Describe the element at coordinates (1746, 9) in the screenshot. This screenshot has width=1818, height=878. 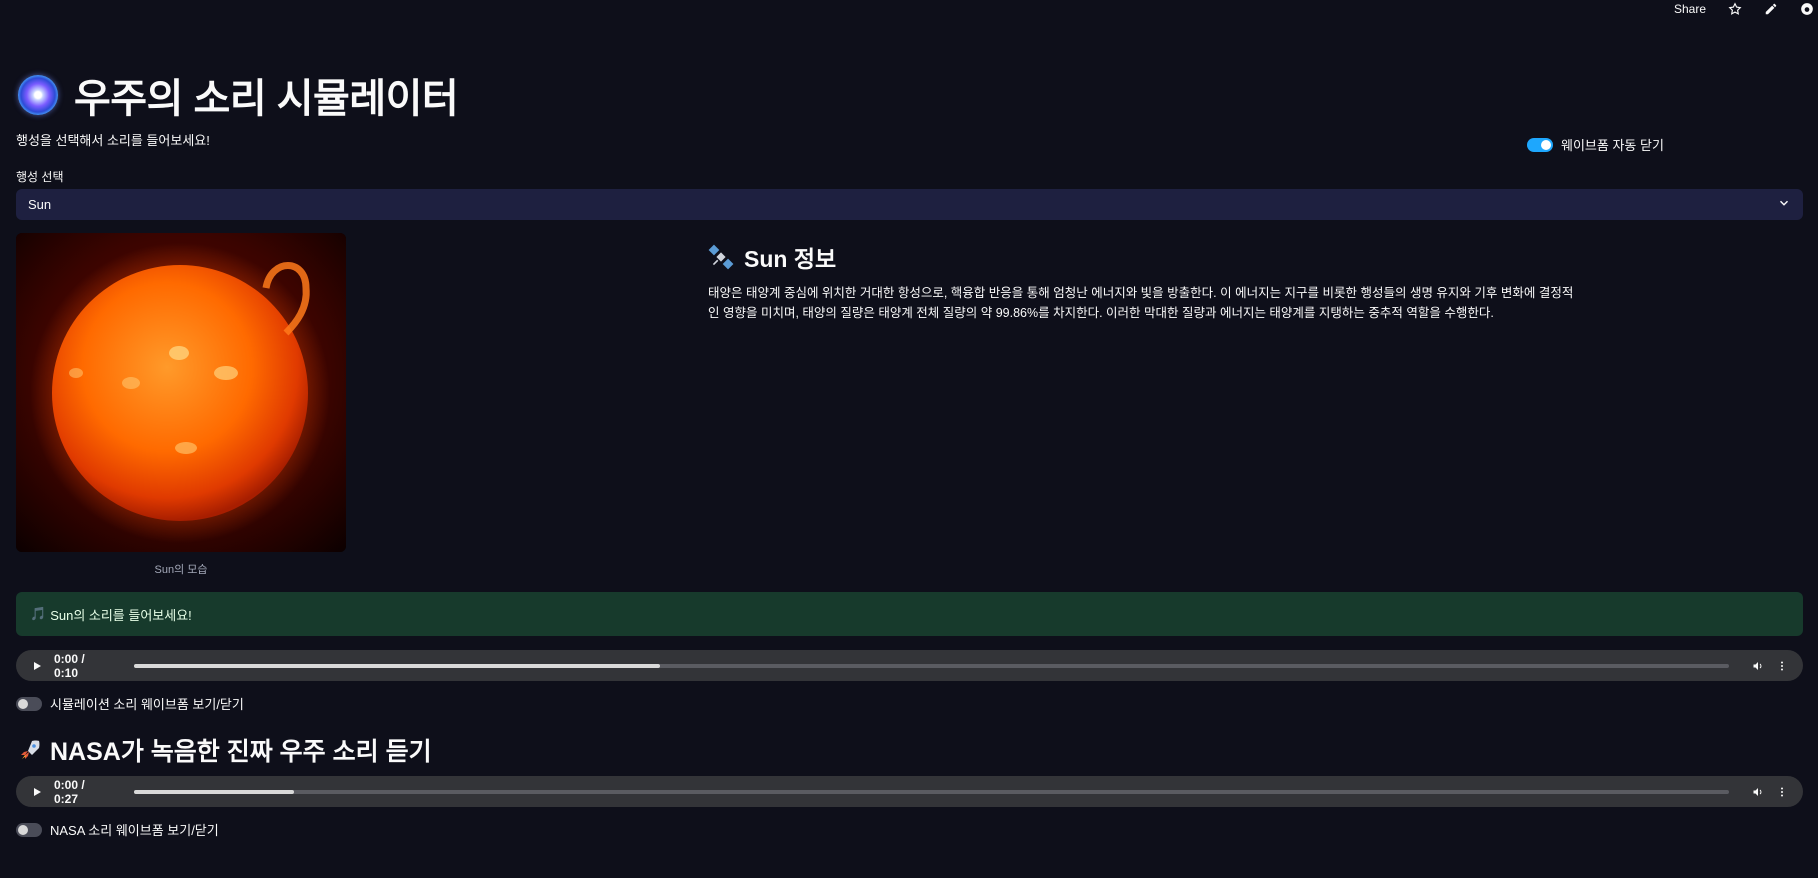
I see `top-toolbar: Share` at that location.